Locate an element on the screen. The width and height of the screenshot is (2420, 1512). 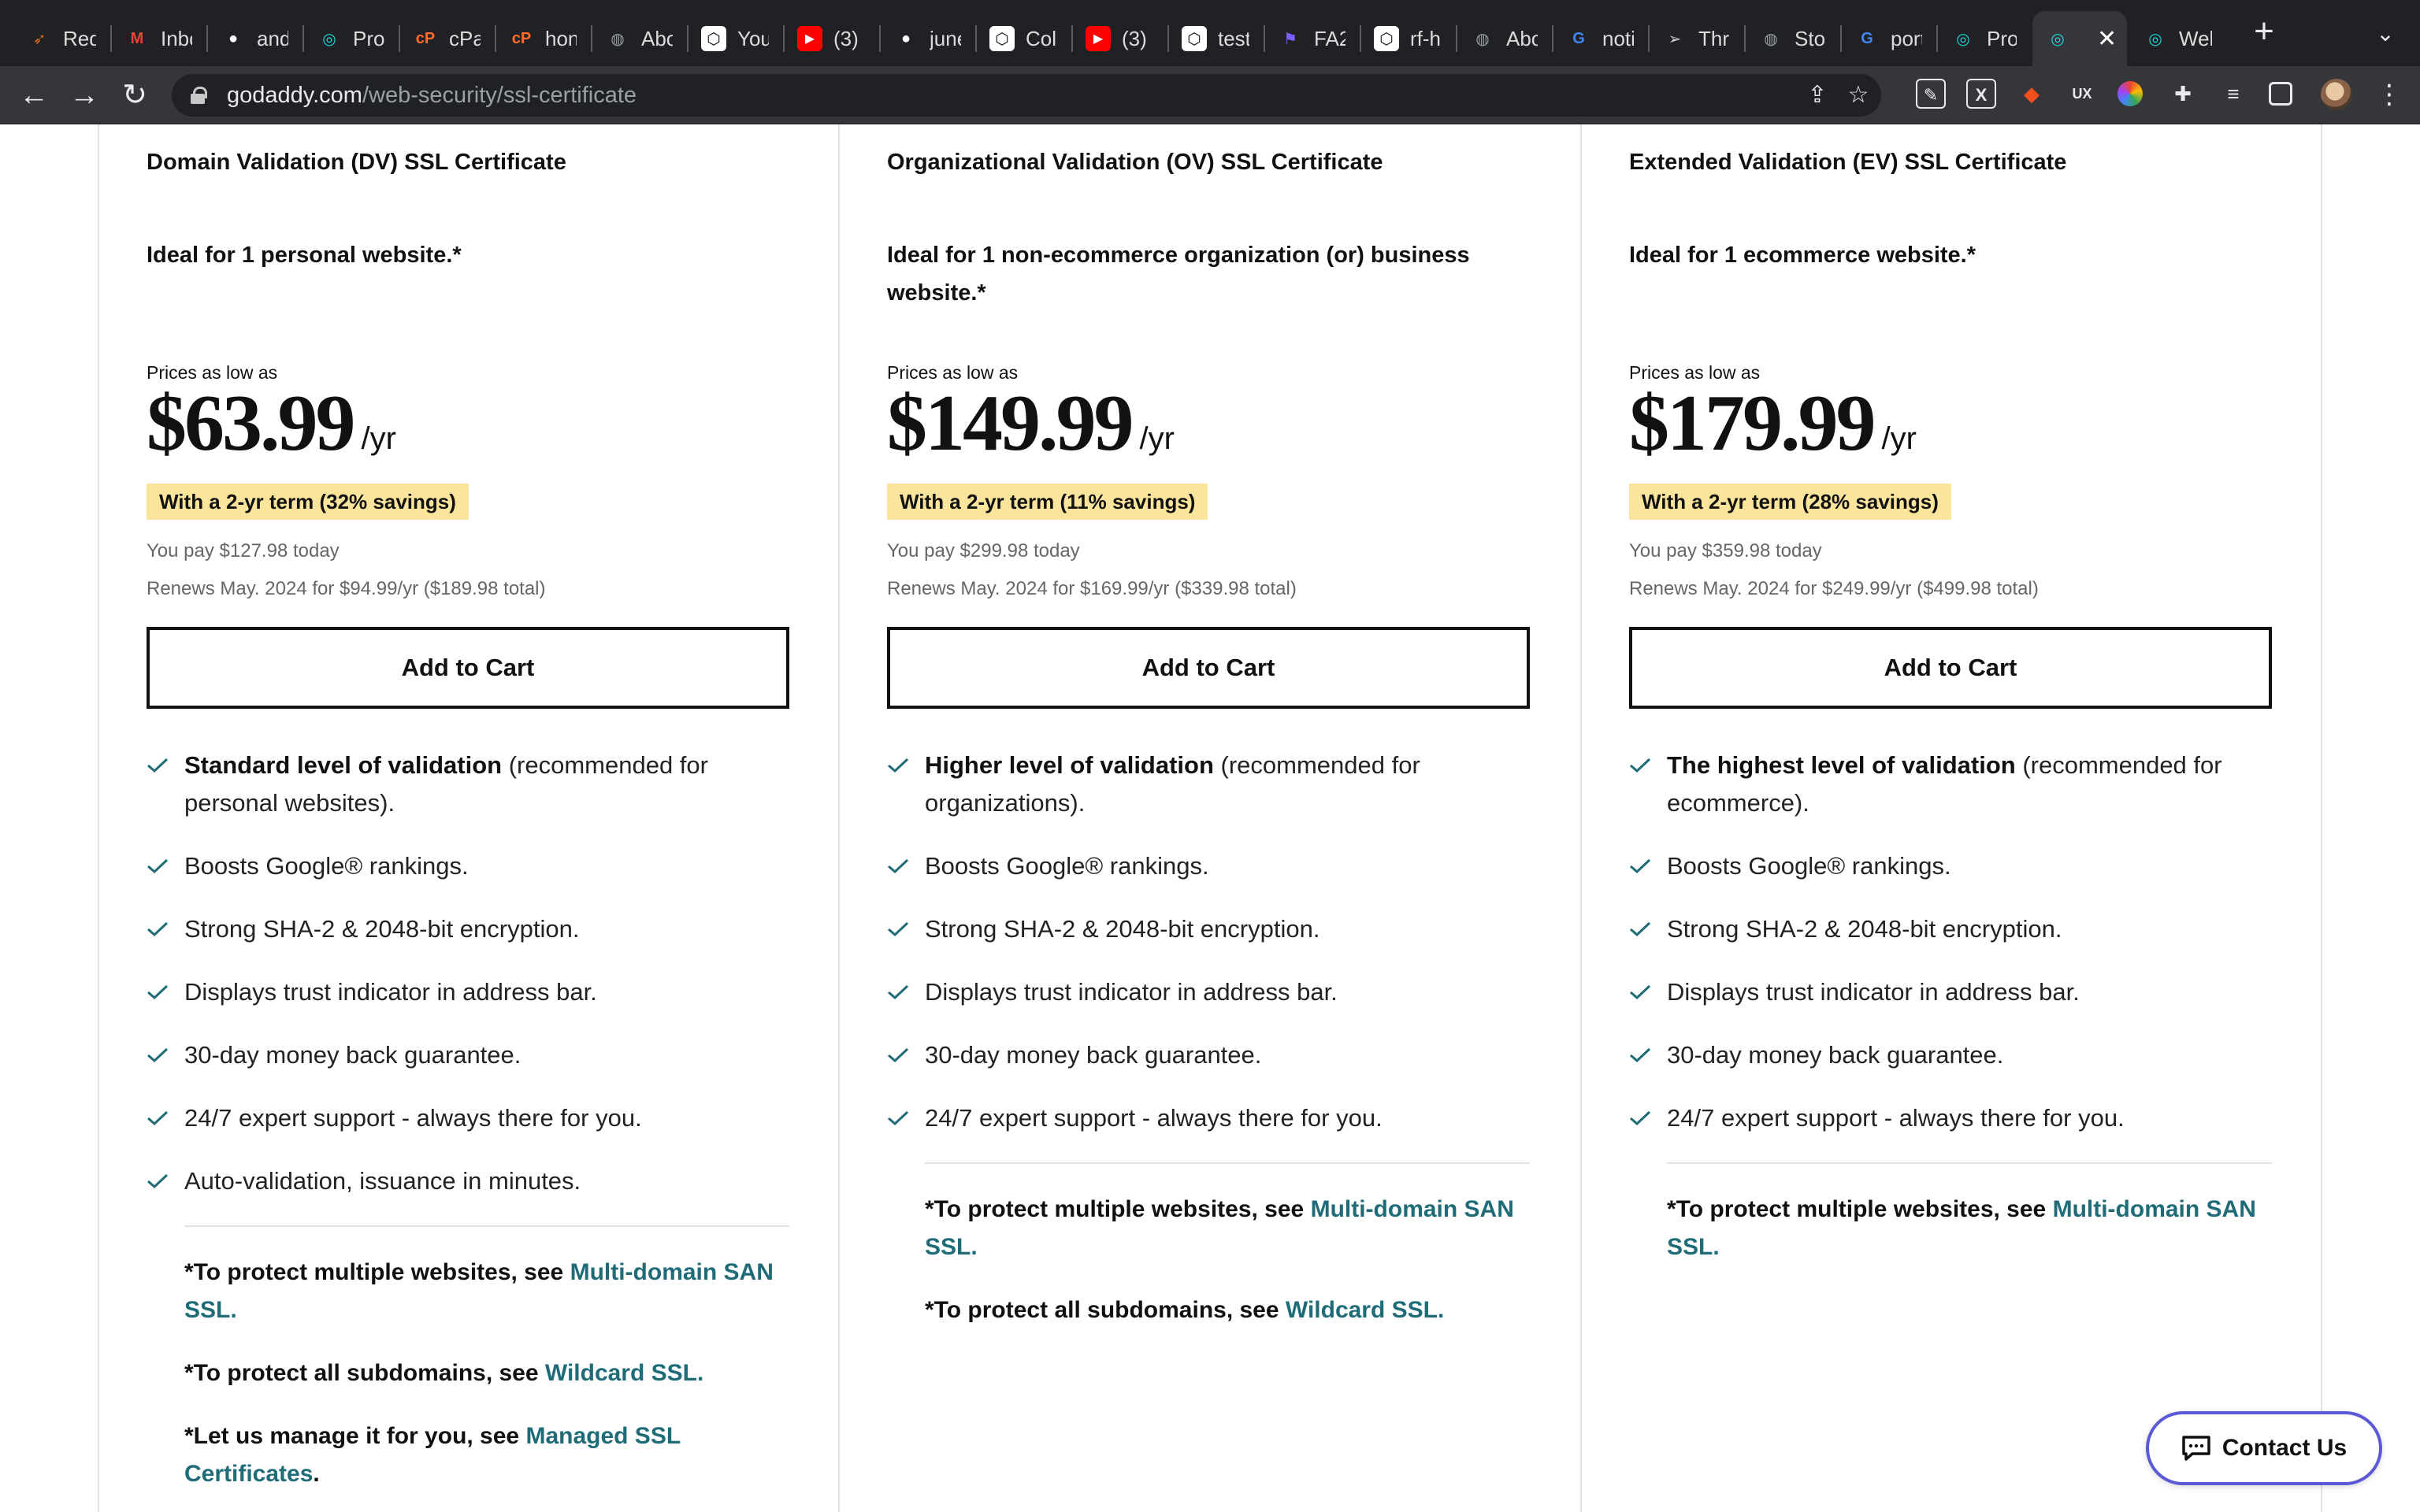
browser-tab: ⬡ You is located at coordinates (735, 38).